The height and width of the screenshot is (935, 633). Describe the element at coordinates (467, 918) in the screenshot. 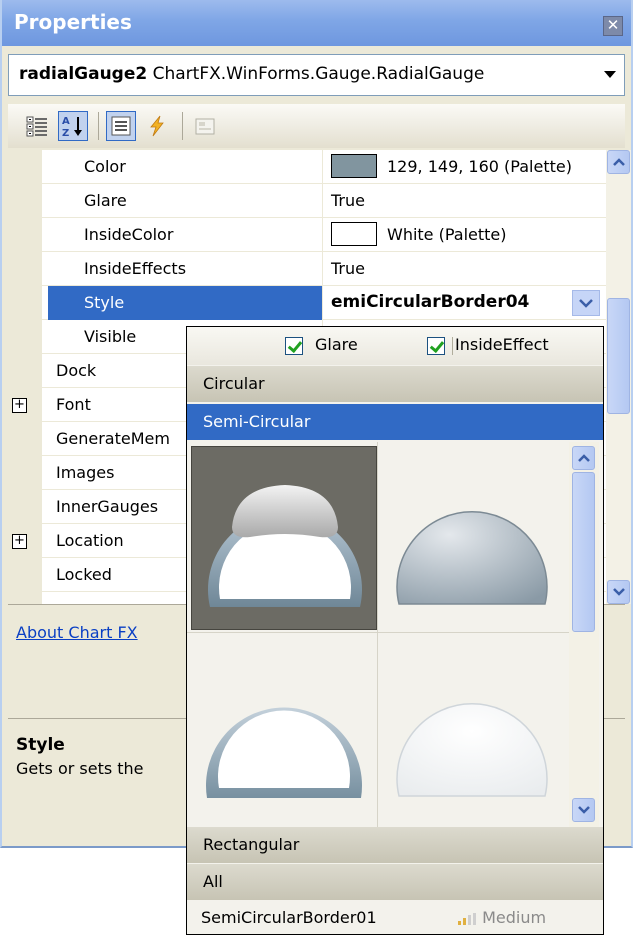

I see `signal-bars-icon` at that location.